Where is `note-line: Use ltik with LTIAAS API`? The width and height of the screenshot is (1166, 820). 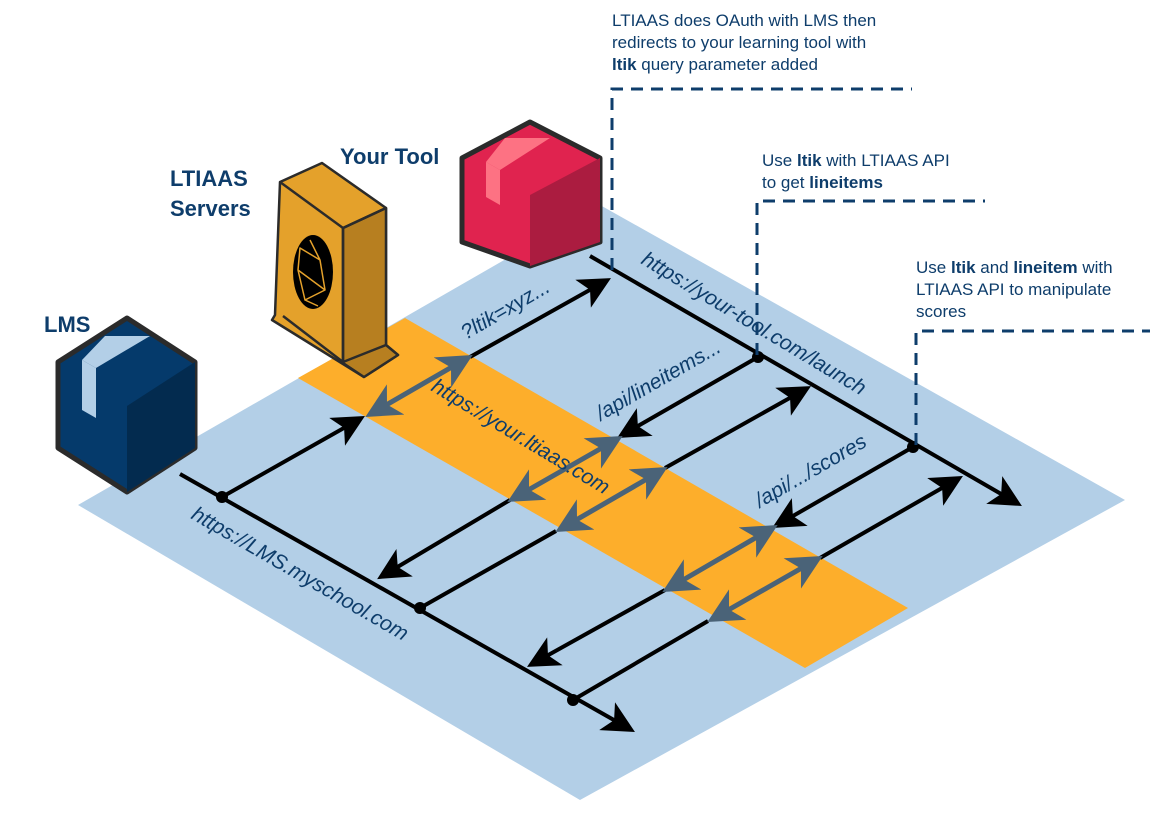
note-line: Use ltik with LTIAAS API is located at coordinates (856, 161).